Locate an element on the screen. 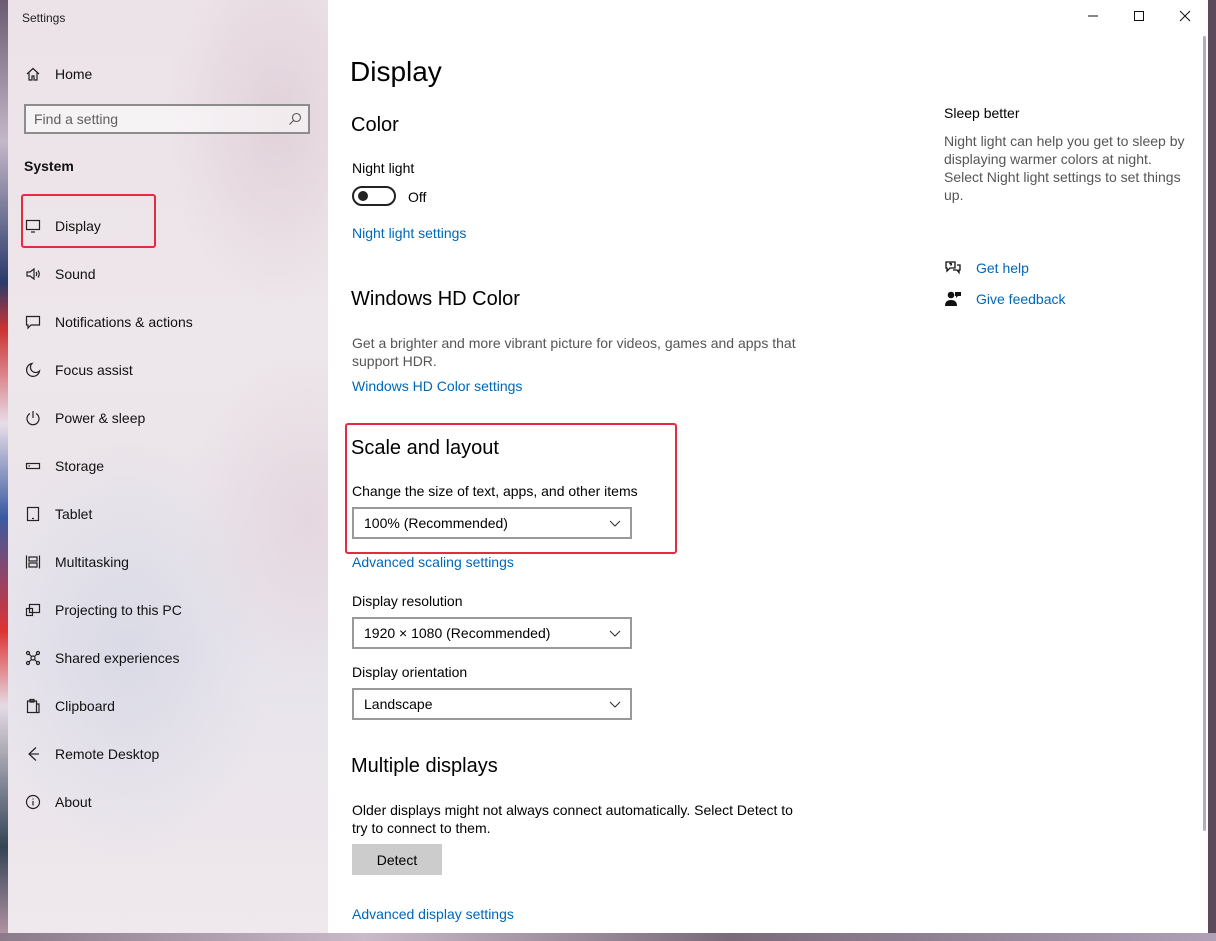 This screenshot has height=941, width=1216. sidebar-item-tablet: Tablet is located at coordinates (169, 514).